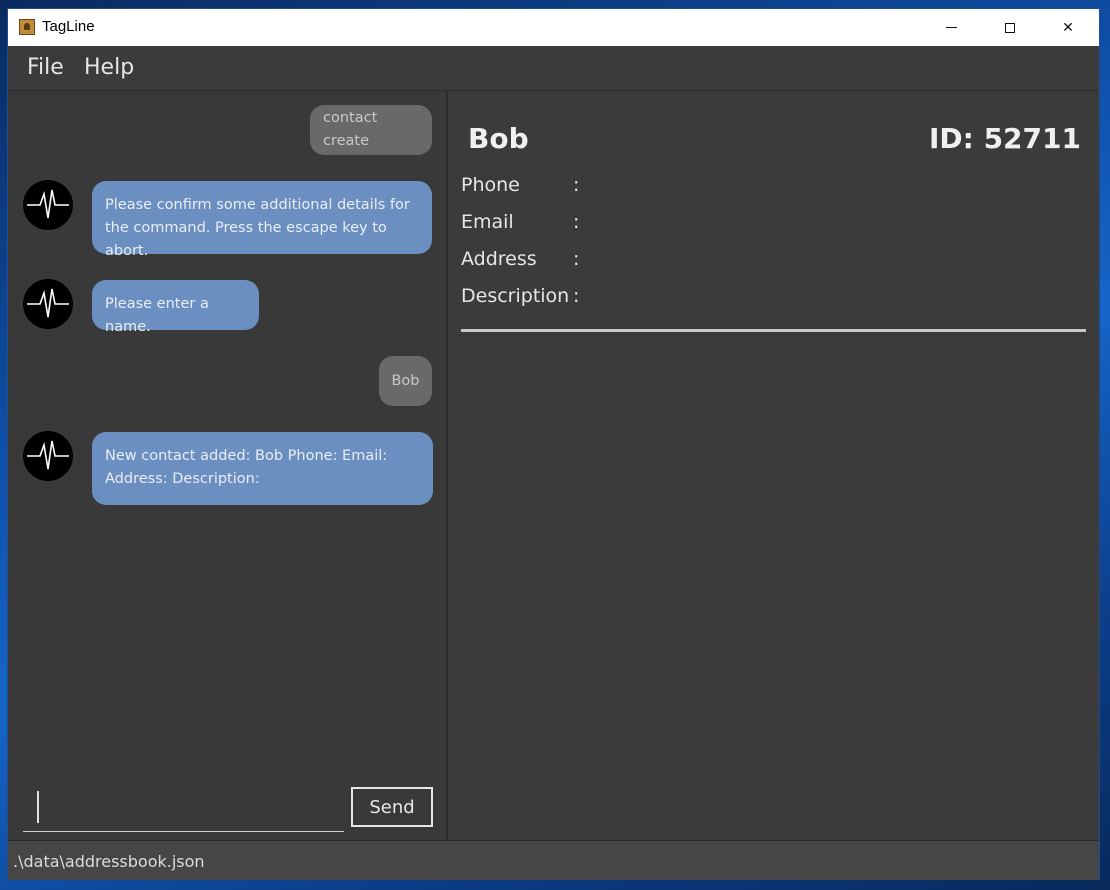 The height and width of the screenshot is (890, 1110). I want to click on maximize-button, so click(1010, 27).